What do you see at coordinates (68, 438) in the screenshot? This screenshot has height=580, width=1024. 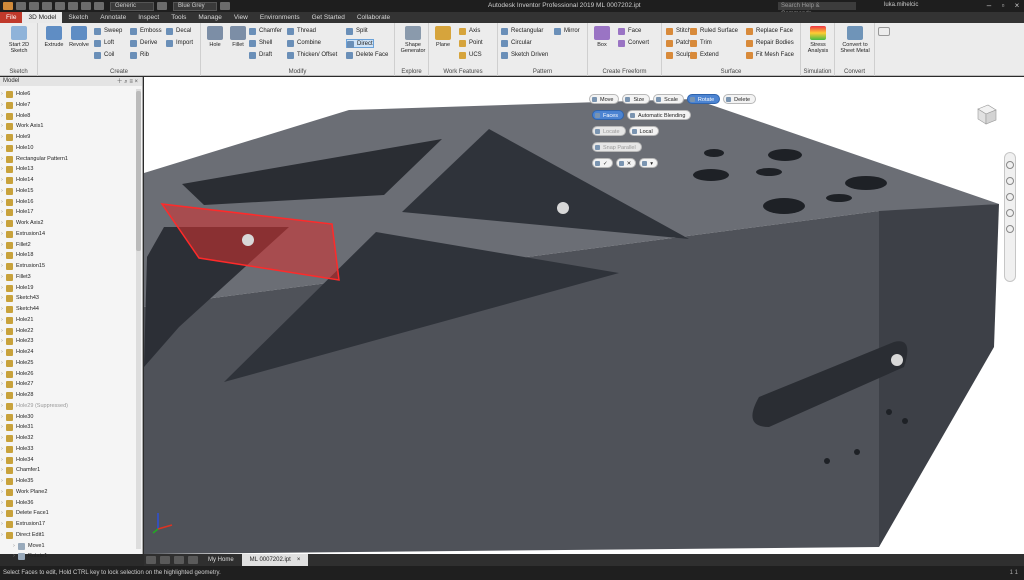 I see `browser-node: › Hole32` at bounding box center [68, 438].